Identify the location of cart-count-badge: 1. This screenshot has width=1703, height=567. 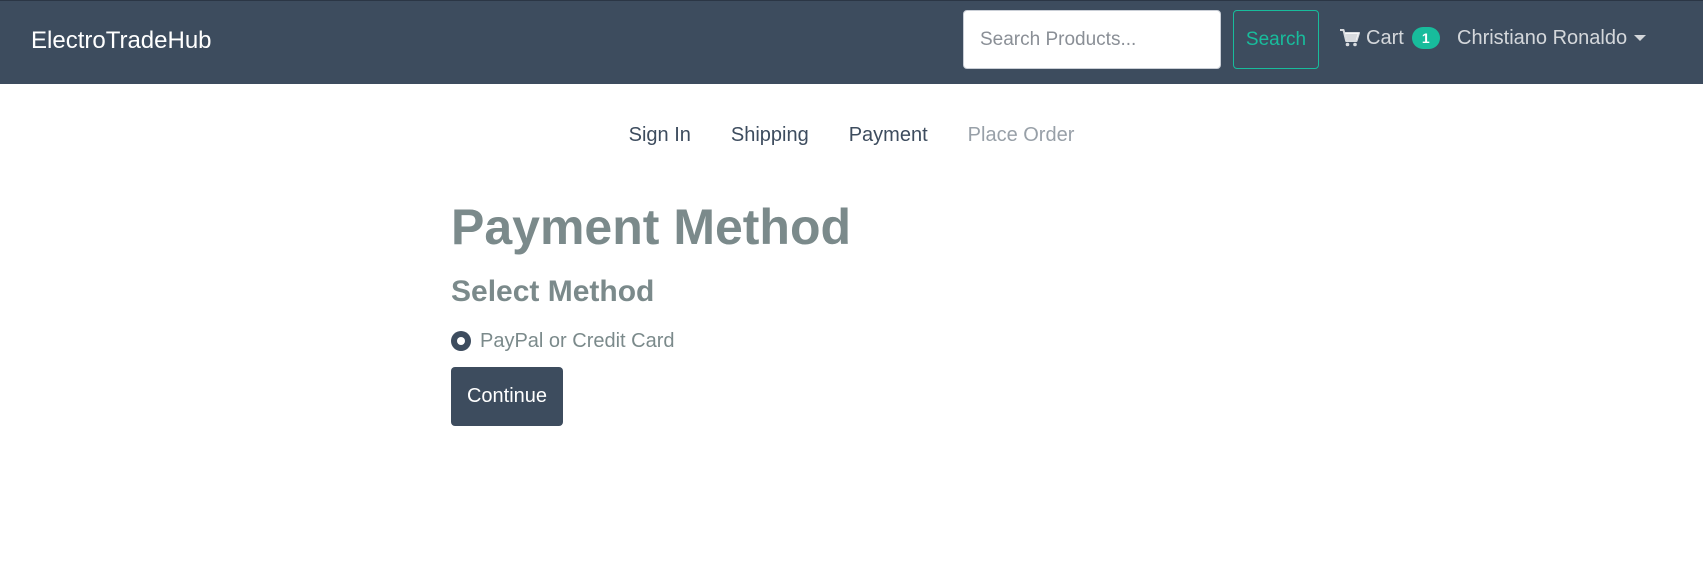
(1425, 38).